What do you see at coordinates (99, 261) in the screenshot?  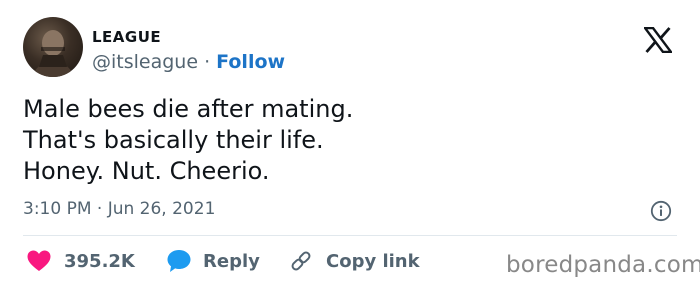 I see `like-count: 395.2K` at bounding box center [99, 261].